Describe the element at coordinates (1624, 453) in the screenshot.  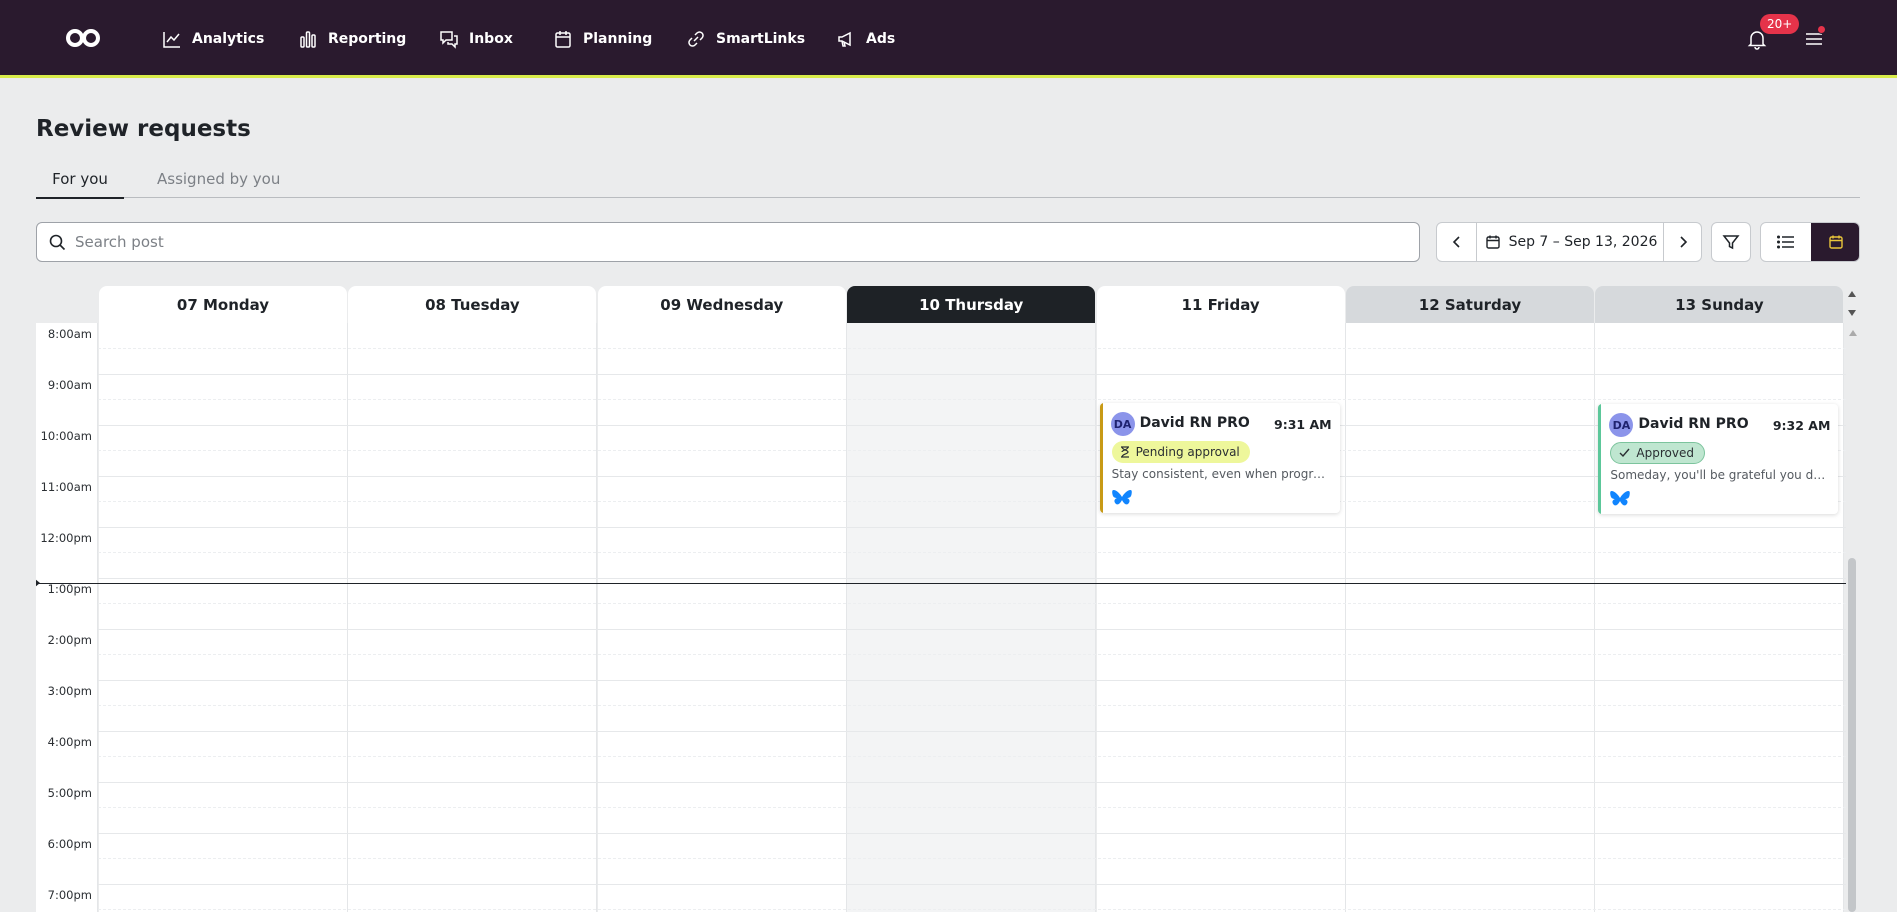
I see `check-icon` at that location.